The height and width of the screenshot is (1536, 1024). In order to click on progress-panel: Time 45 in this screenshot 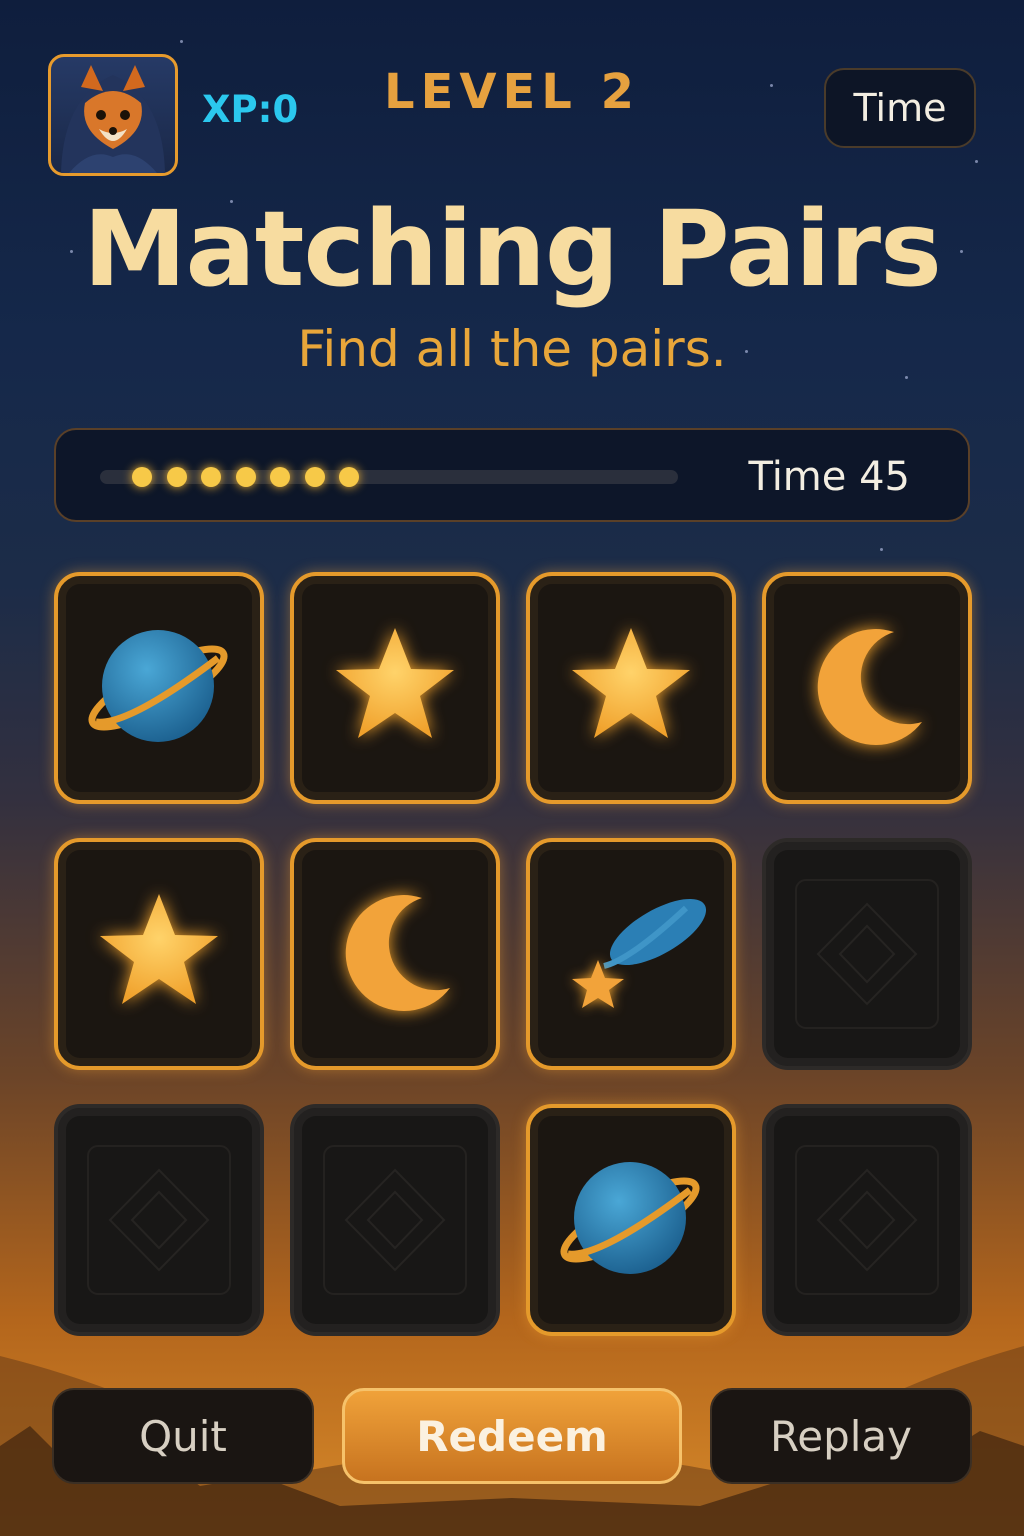, I will do `click(512, 475)`.